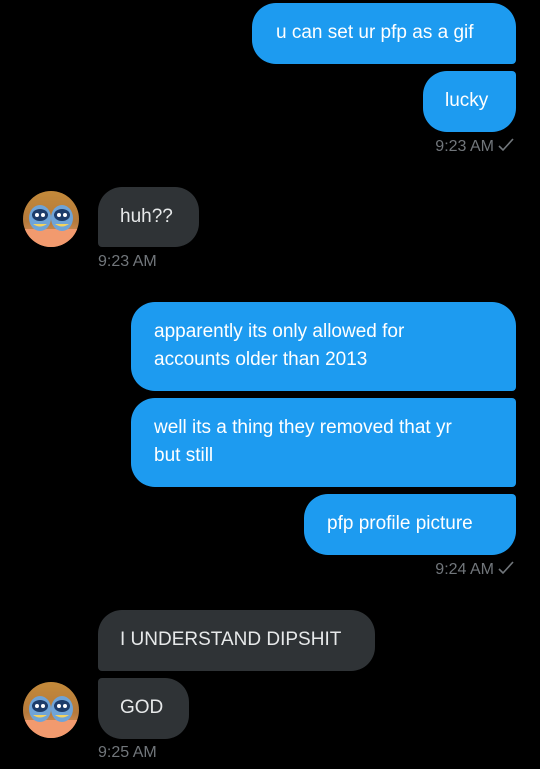 This screenshot has height=769, width=540. I want to click on message-text-line: accounts older than 2013, so click(261, 359).